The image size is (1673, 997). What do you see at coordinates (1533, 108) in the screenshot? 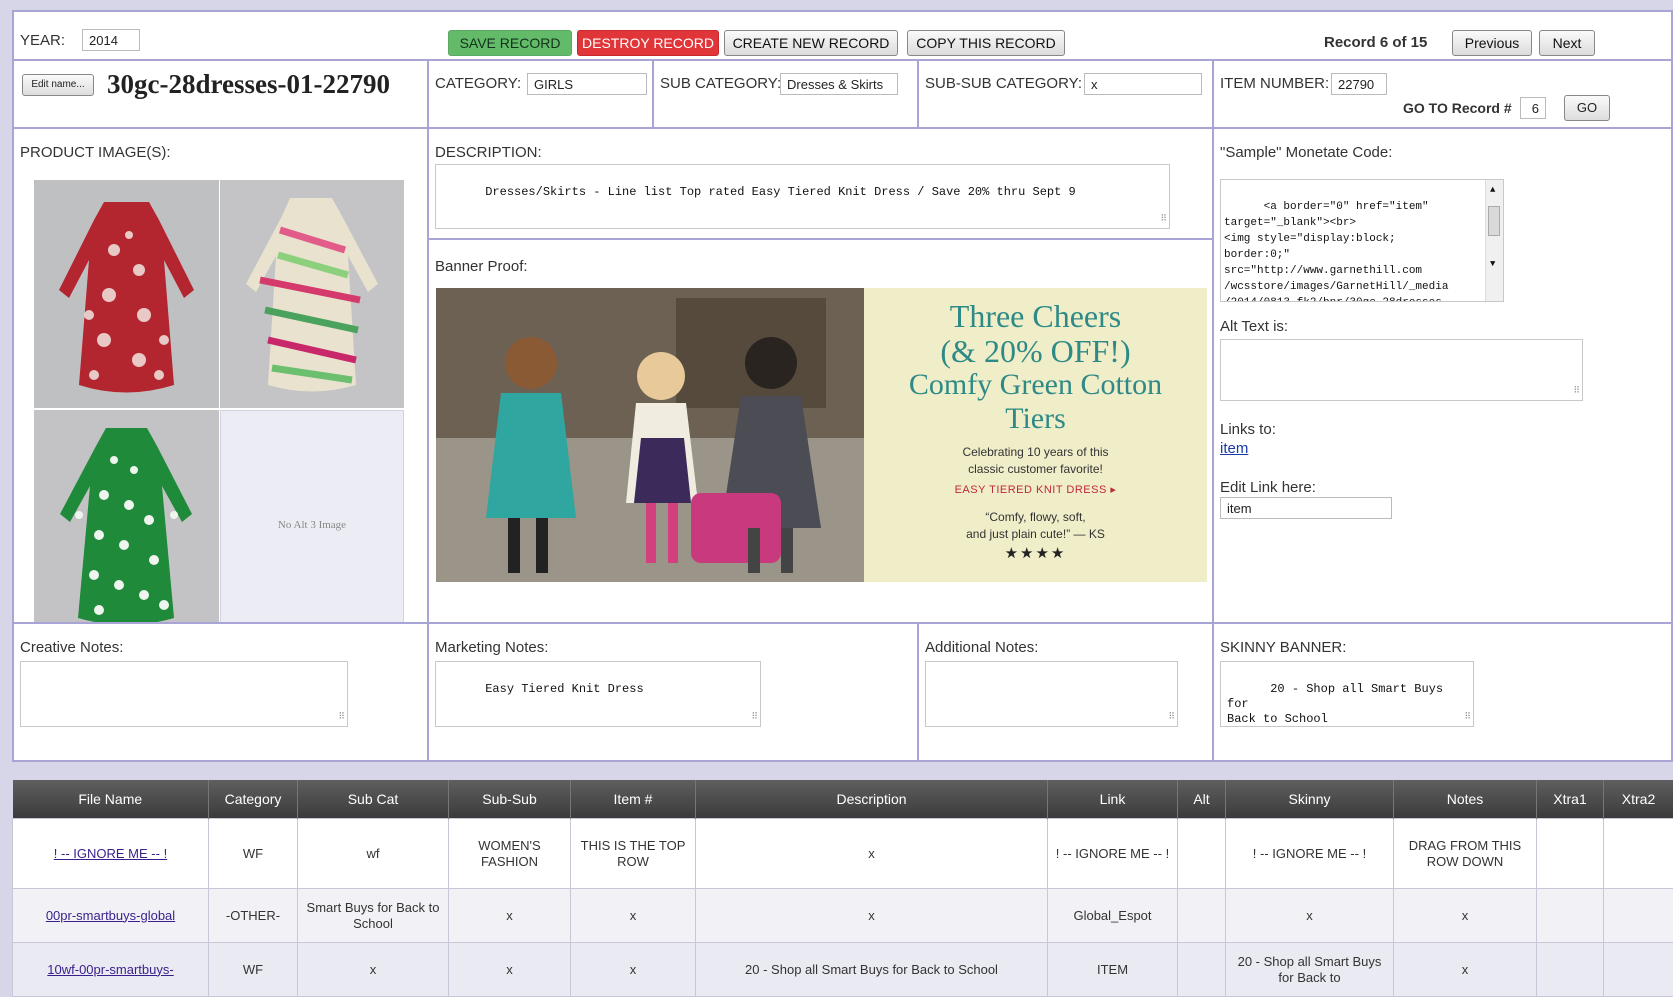
I see `goto-record-input: 6` at bounding box center [1533, 108].